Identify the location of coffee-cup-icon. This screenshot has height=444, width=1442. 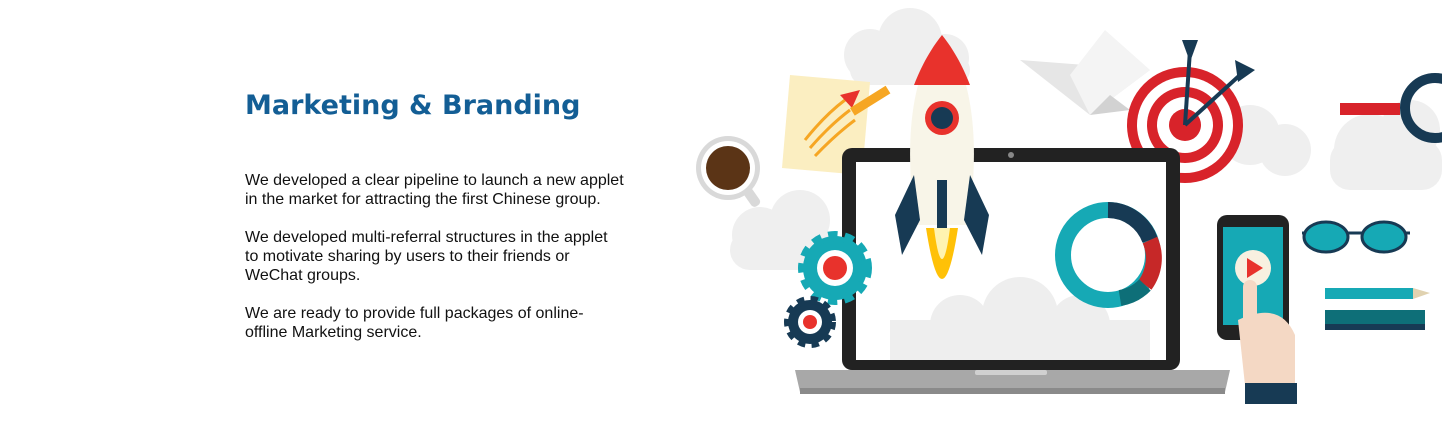
(728, 171).